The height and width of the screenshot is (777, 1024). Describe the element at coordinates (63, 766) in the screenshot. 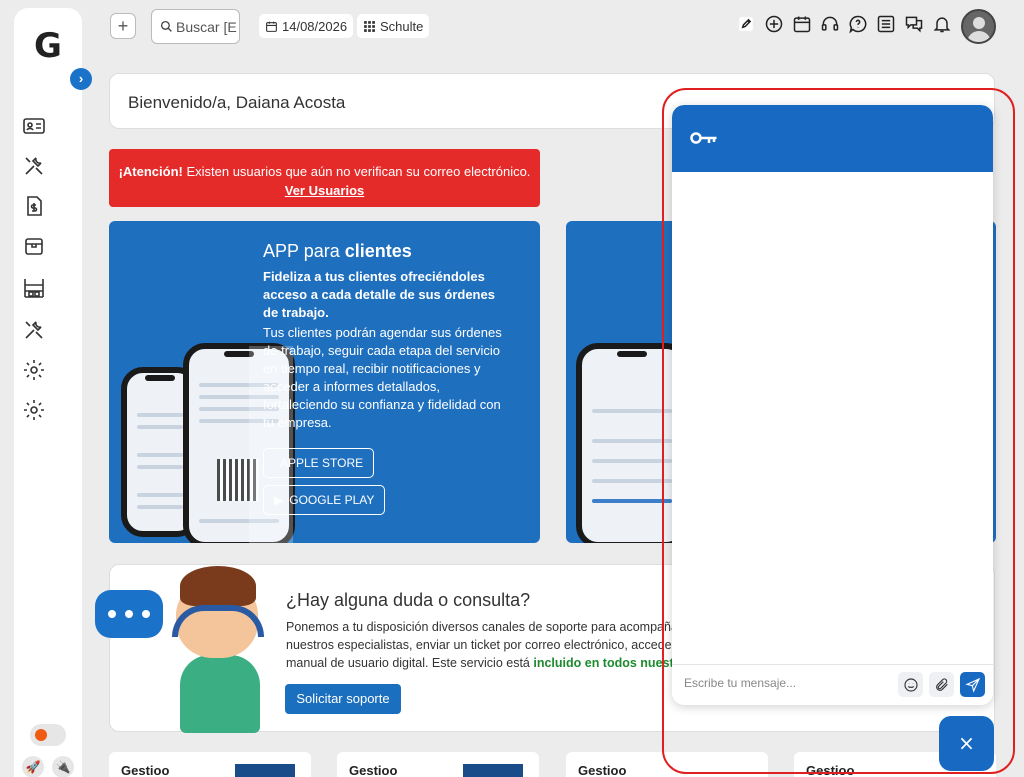

I see `plug-icon: 🔌` at that location.